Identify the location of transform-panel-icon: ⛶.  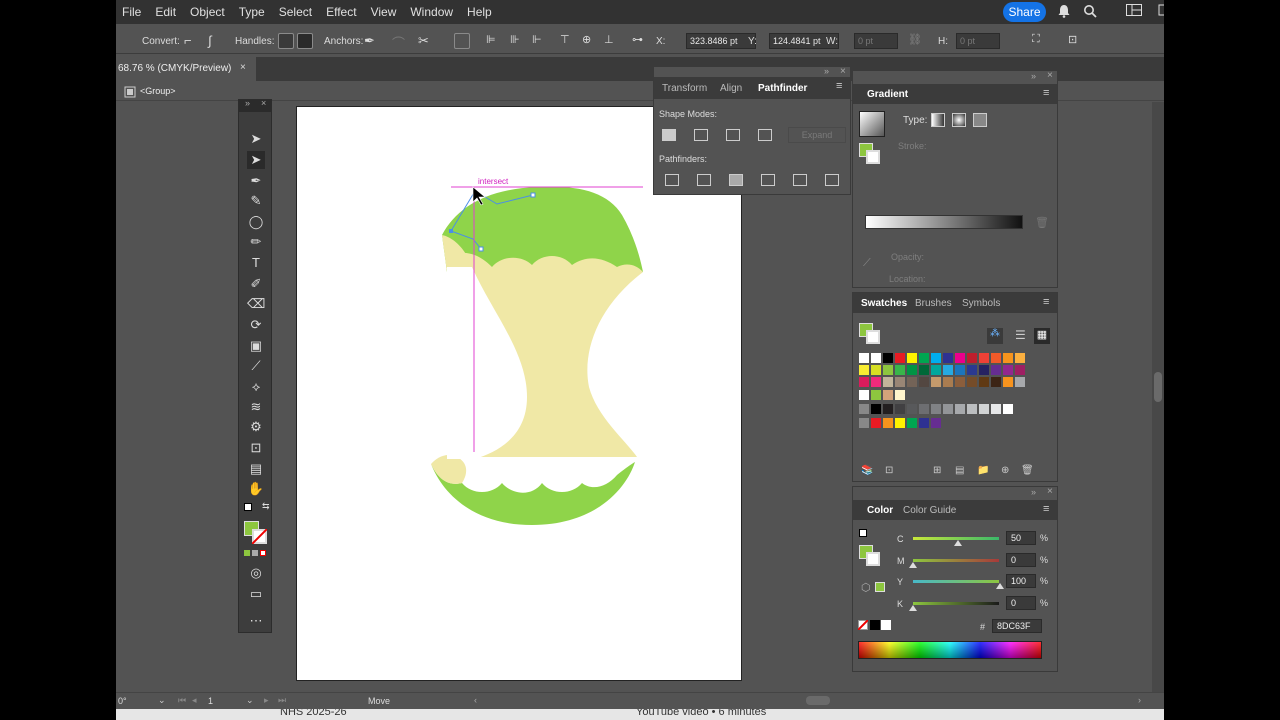
(1040, 41).